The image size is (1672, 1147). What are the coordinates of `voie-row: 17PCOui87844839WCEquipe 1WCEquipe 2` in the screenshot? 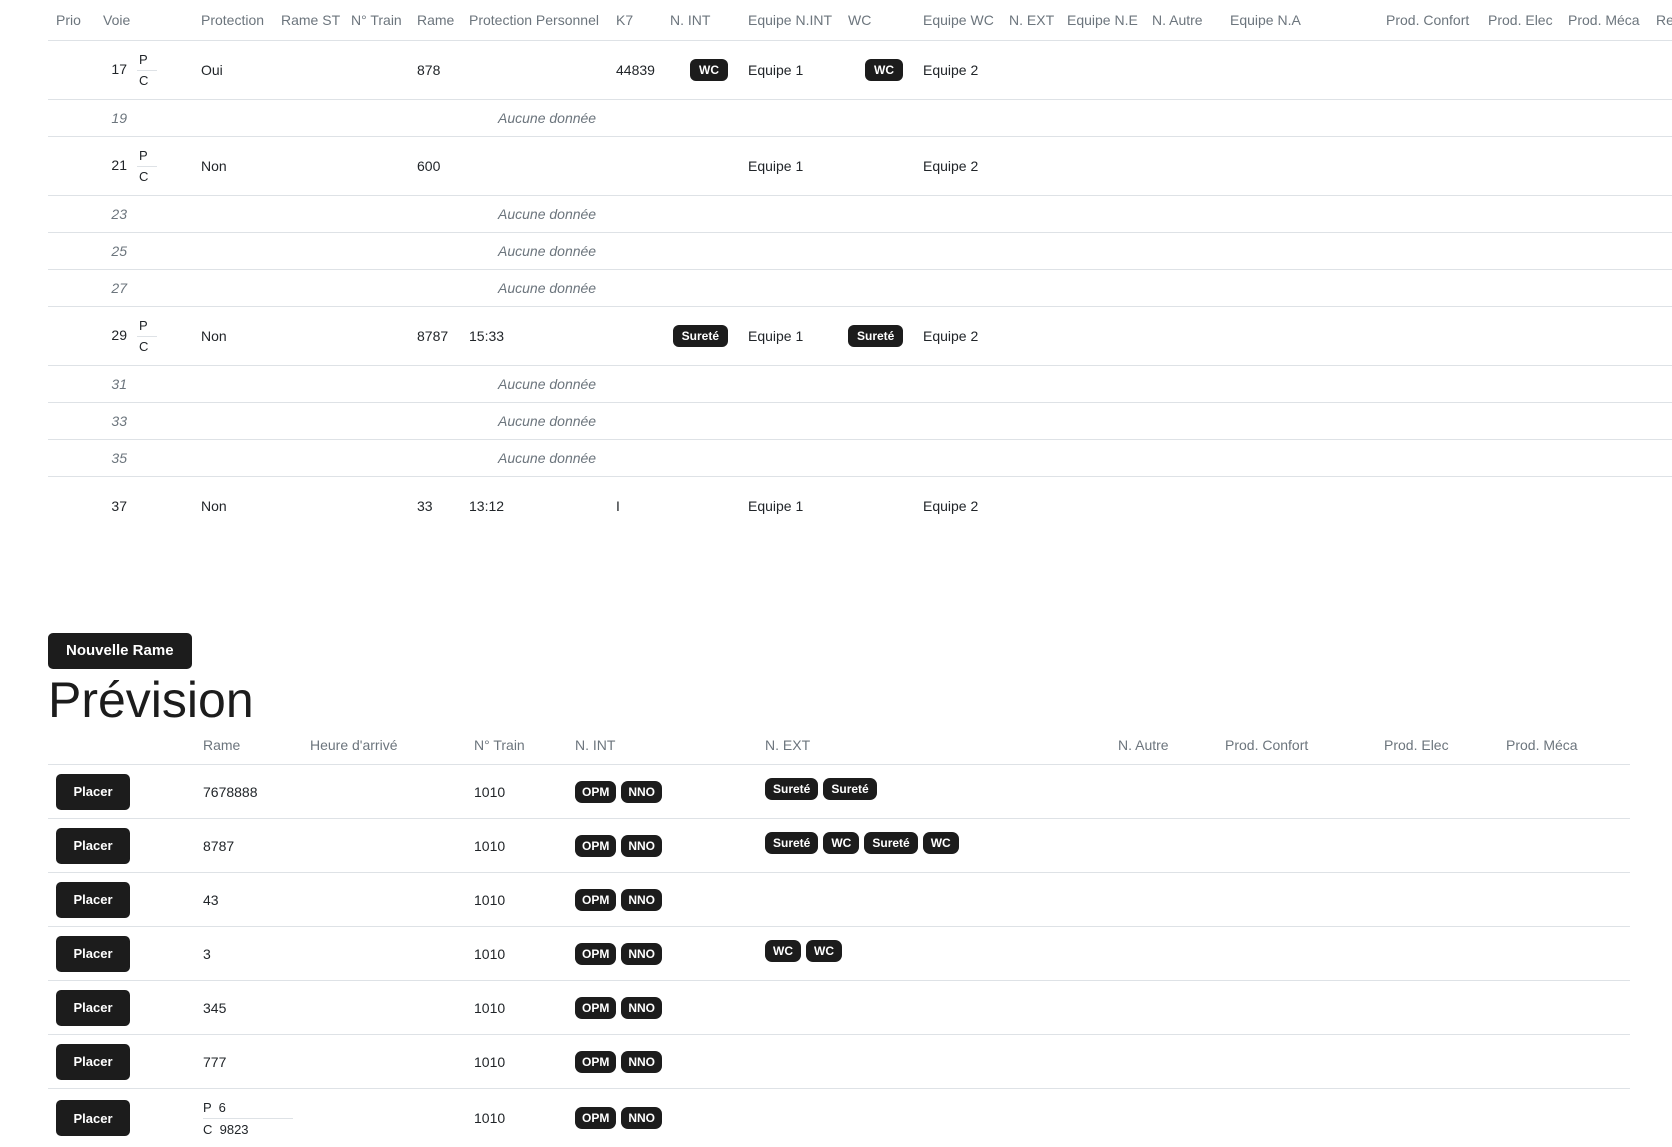 It's located at (860, 70).